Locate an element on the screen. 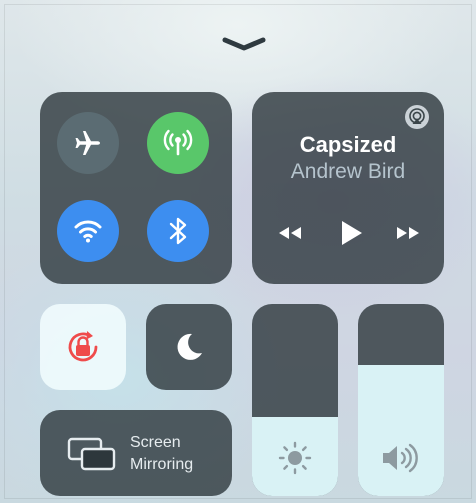  speaker-icon is located at coordinates (400, 458).